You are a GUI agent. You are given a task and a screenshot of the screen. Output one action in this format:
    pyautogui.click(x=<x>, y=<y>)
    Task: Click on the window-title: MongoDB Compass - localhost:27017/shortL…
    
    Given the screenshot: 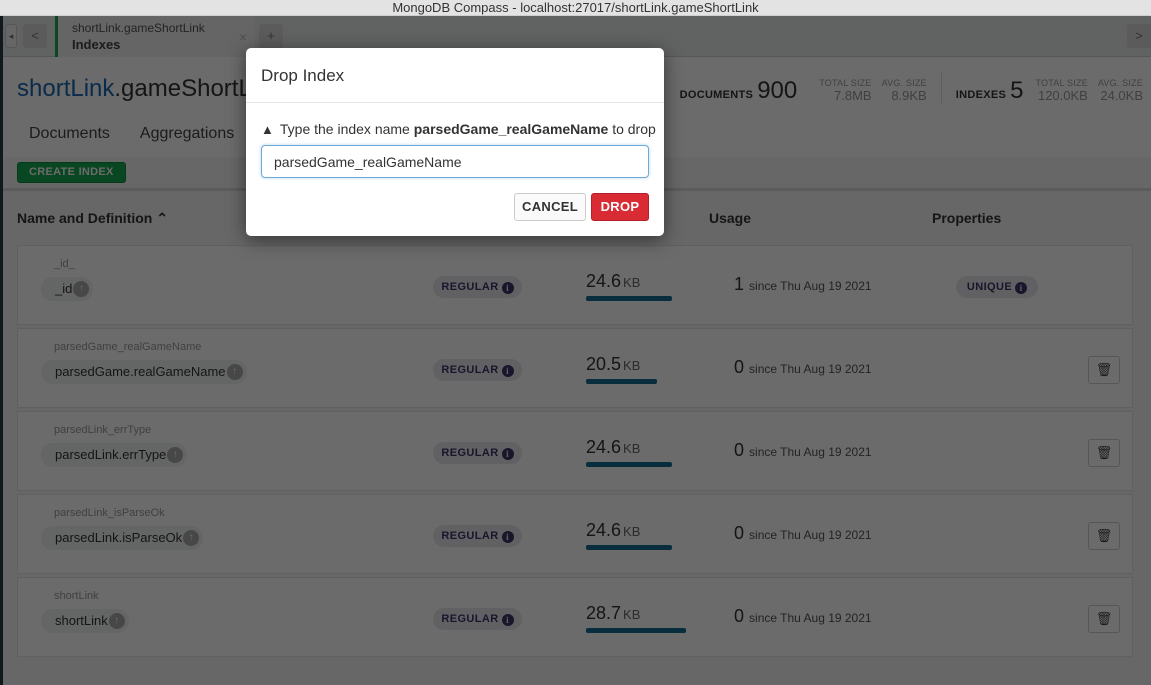 What is the action you would take?
    pyautogui.click(x=575, y=8)
    